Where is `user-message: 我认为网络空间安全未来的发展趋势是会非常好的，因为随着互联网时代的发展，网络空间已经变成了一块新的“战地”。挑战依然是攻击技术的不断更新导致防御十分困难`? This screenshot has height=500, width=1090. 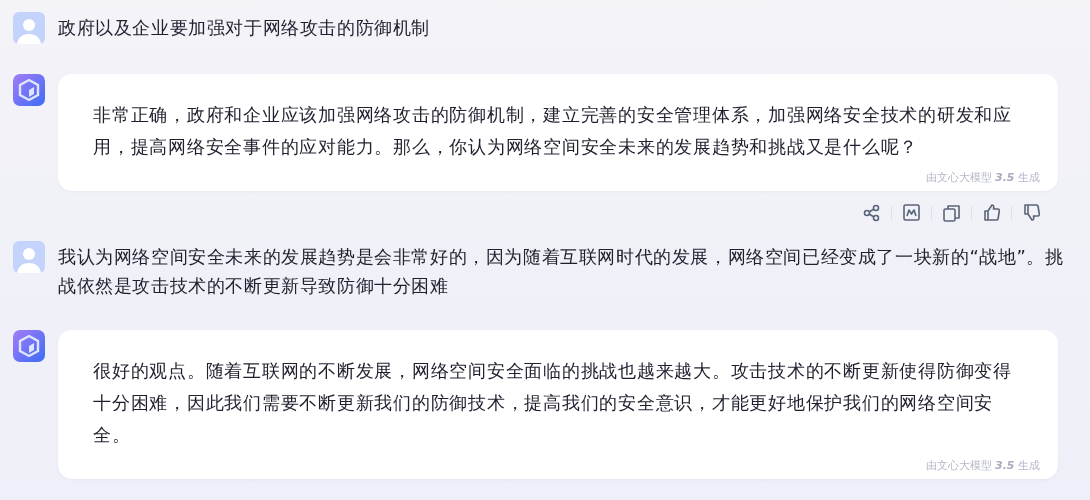 user-message: 我认为网络空间安全未来的发展趋势是会非常好的，因为随着互联网时代的发展，网络空间已经变成了一块新的“战地”。挑战依然是攻击技术的不断更新导致防御十分困难 is located at coordinates (561, 271).